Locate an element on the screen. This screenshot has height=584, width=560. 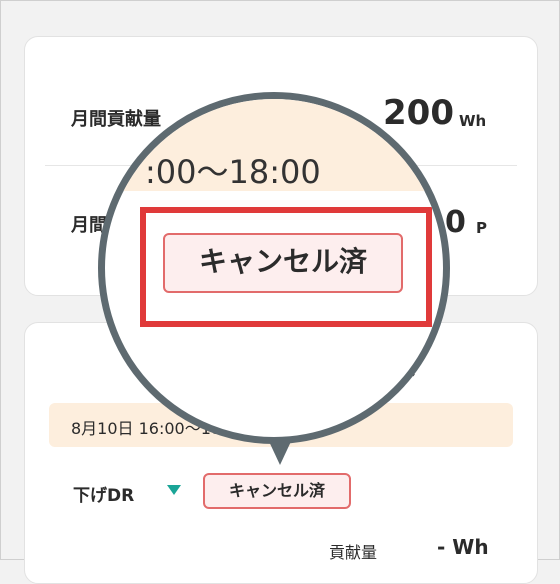
contribution-label: 貢献量 is located at coordinates (353, 552).